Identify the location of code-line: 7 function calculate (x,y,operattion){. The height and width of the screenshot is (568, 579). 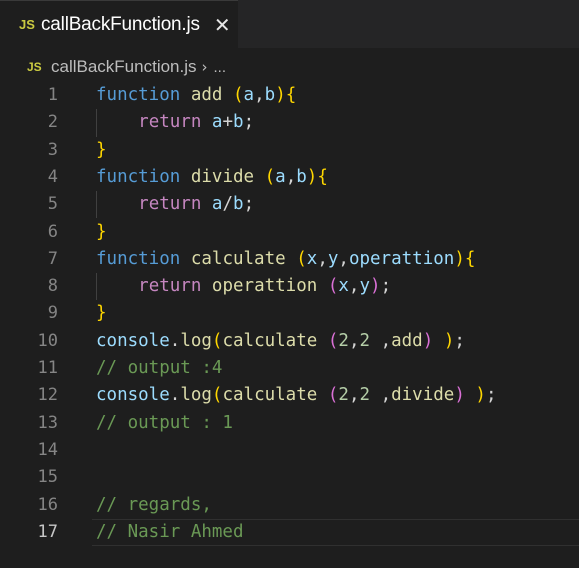
(289, 259).